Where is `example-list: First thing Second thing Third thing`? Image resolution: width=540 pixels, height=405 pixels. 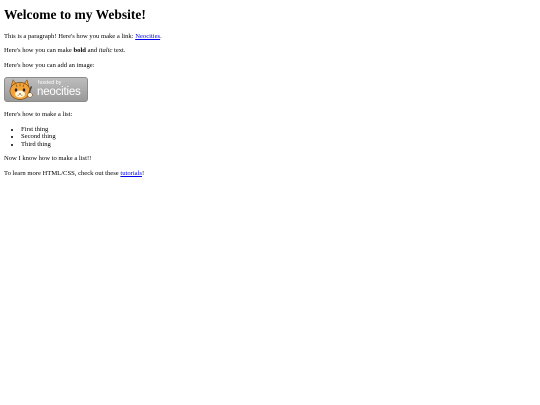
example-list: First thing Second thing Third thing is located at coordinates (270, 137).